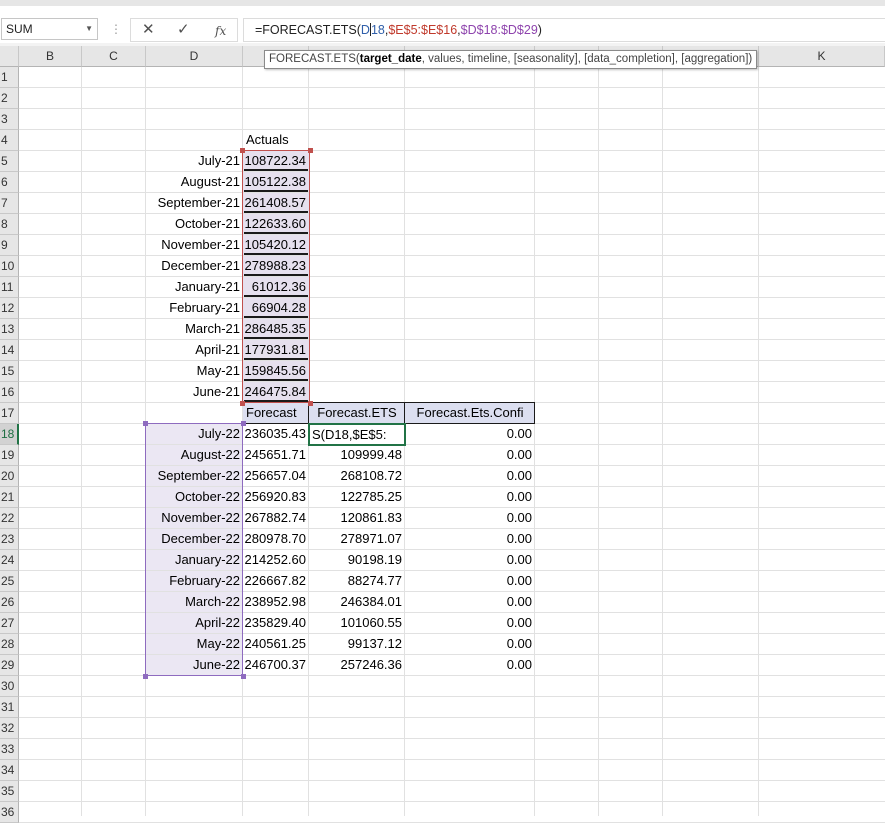 Image resolution: width=885 pixels, height=823 pixels. What do you see at coordinates (194, 518) in the screenshot?
I see `forecast-date-cell: November-22` at bounding box center [194, 518].